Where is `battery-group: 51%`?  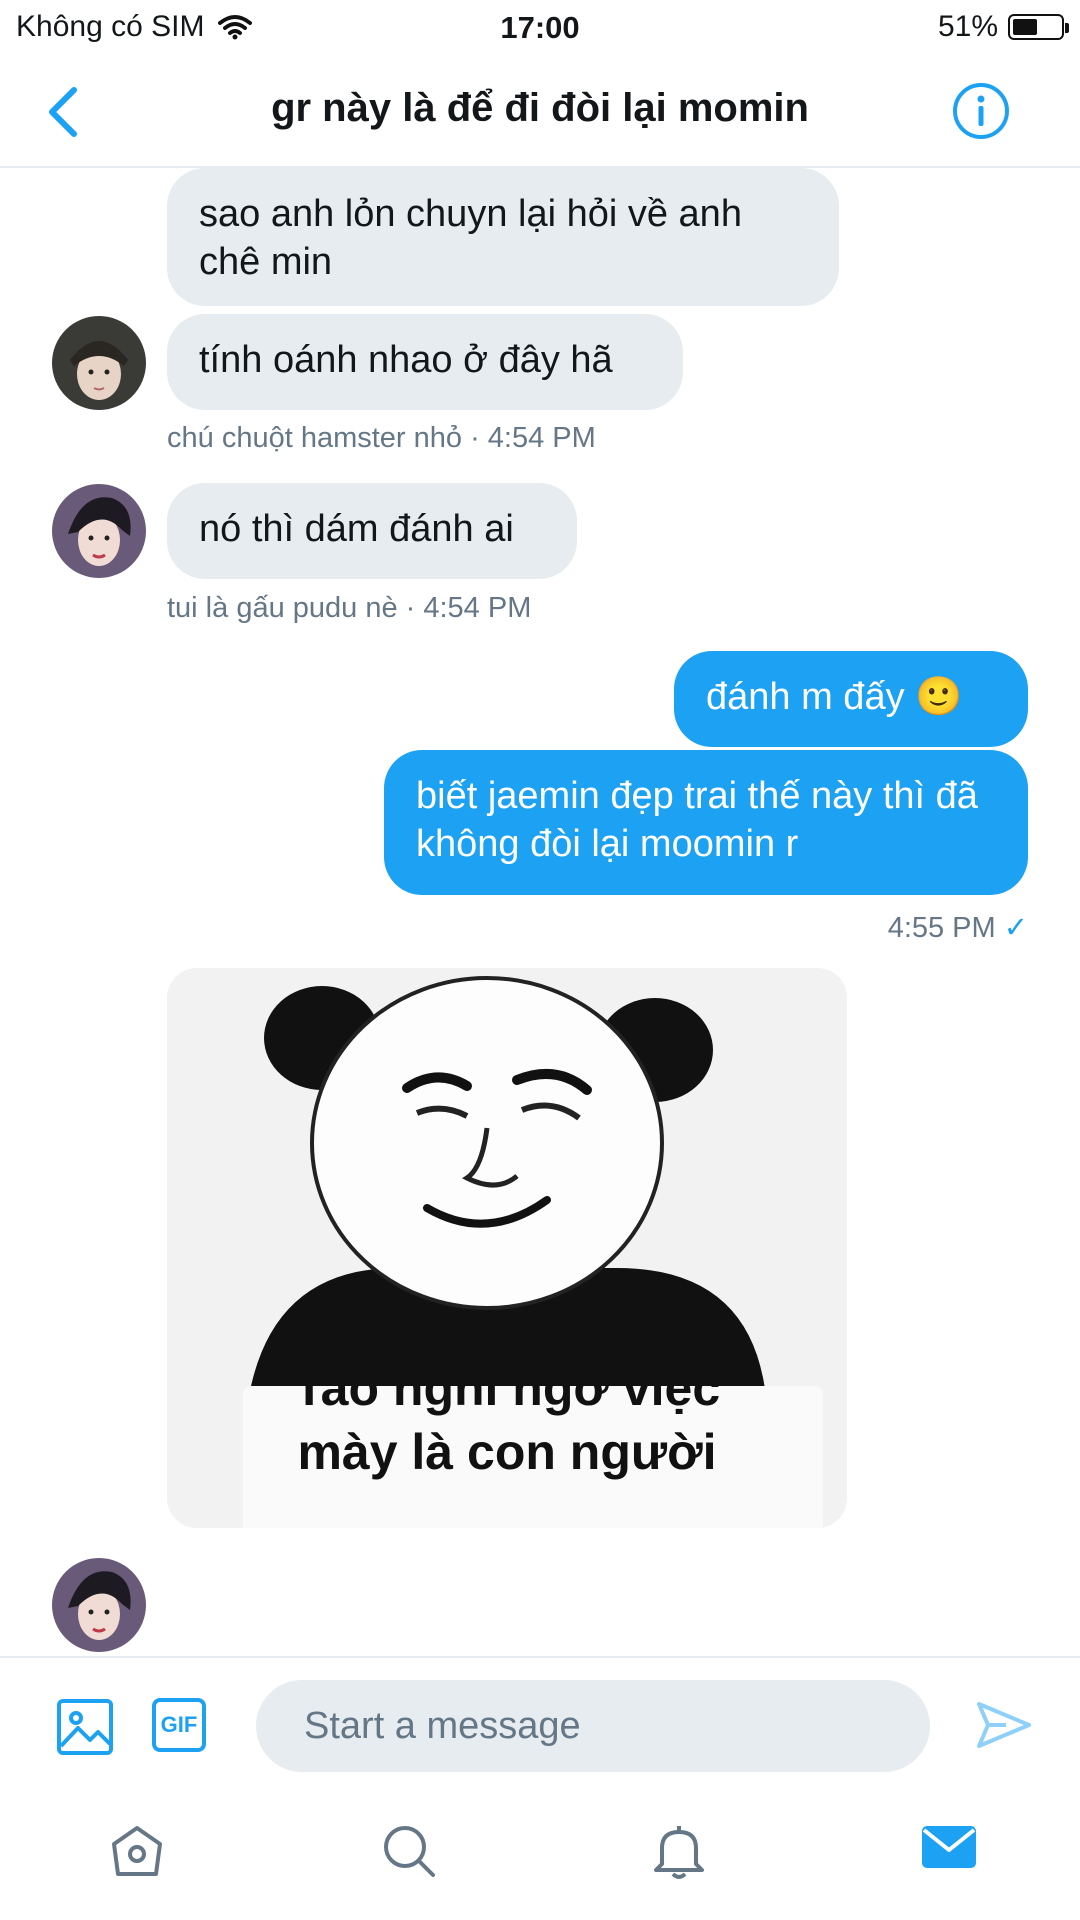 battery-group: 51% is located at coordinates (1003, 27).